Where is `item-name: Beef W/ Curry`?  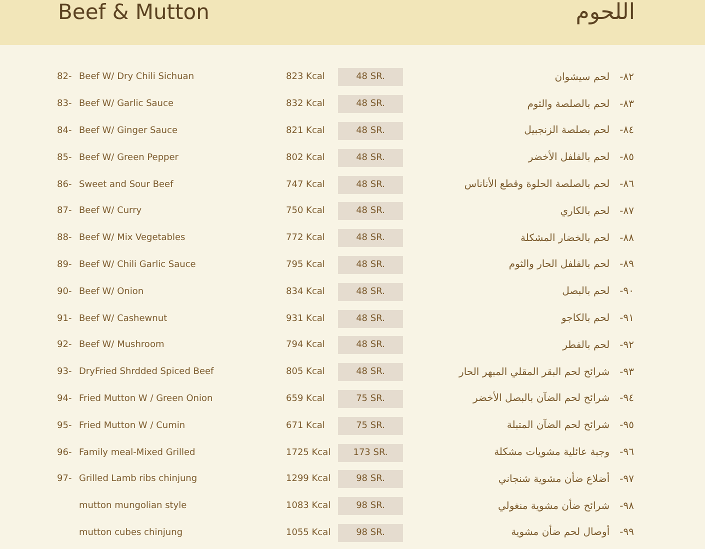 item-name: Beef W/ Curry is located at coordinates (111, 211).